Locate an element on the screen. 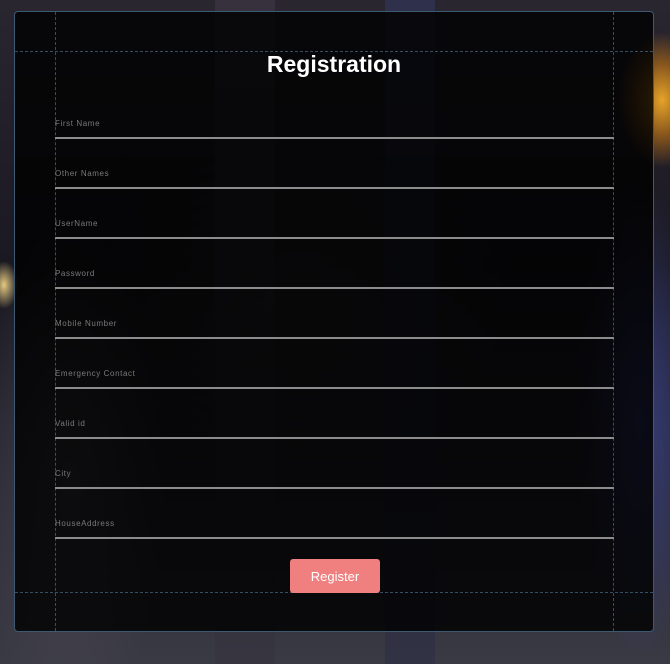 This screenshot has height=664, width=670. emergency-contact-field is located at coordinates (334, 378).